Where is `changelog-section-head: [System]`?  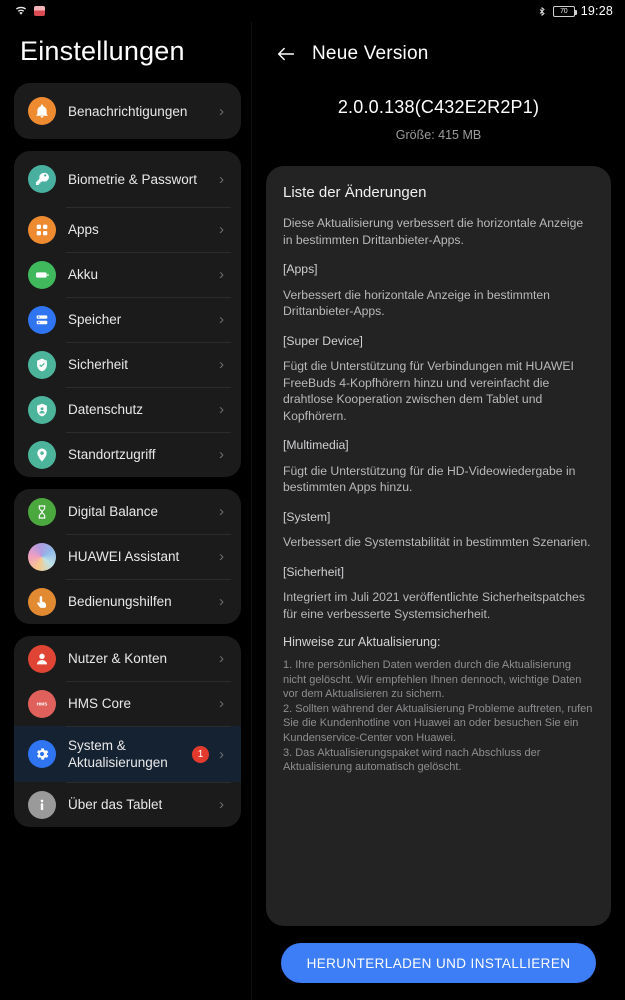 changelog-section-head: [System] is located at coordinates (307, 516).